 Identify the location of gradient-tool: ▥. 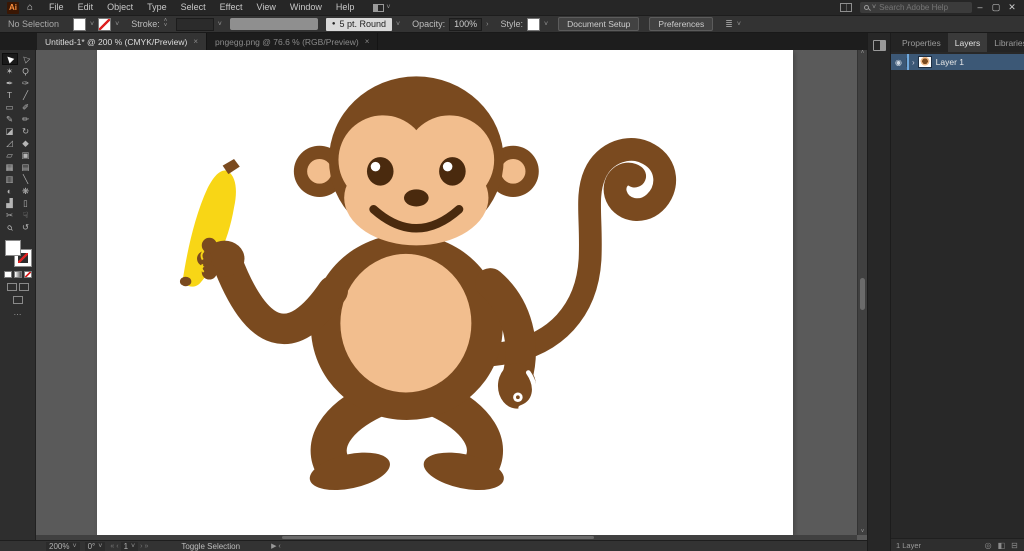
(10, 179).